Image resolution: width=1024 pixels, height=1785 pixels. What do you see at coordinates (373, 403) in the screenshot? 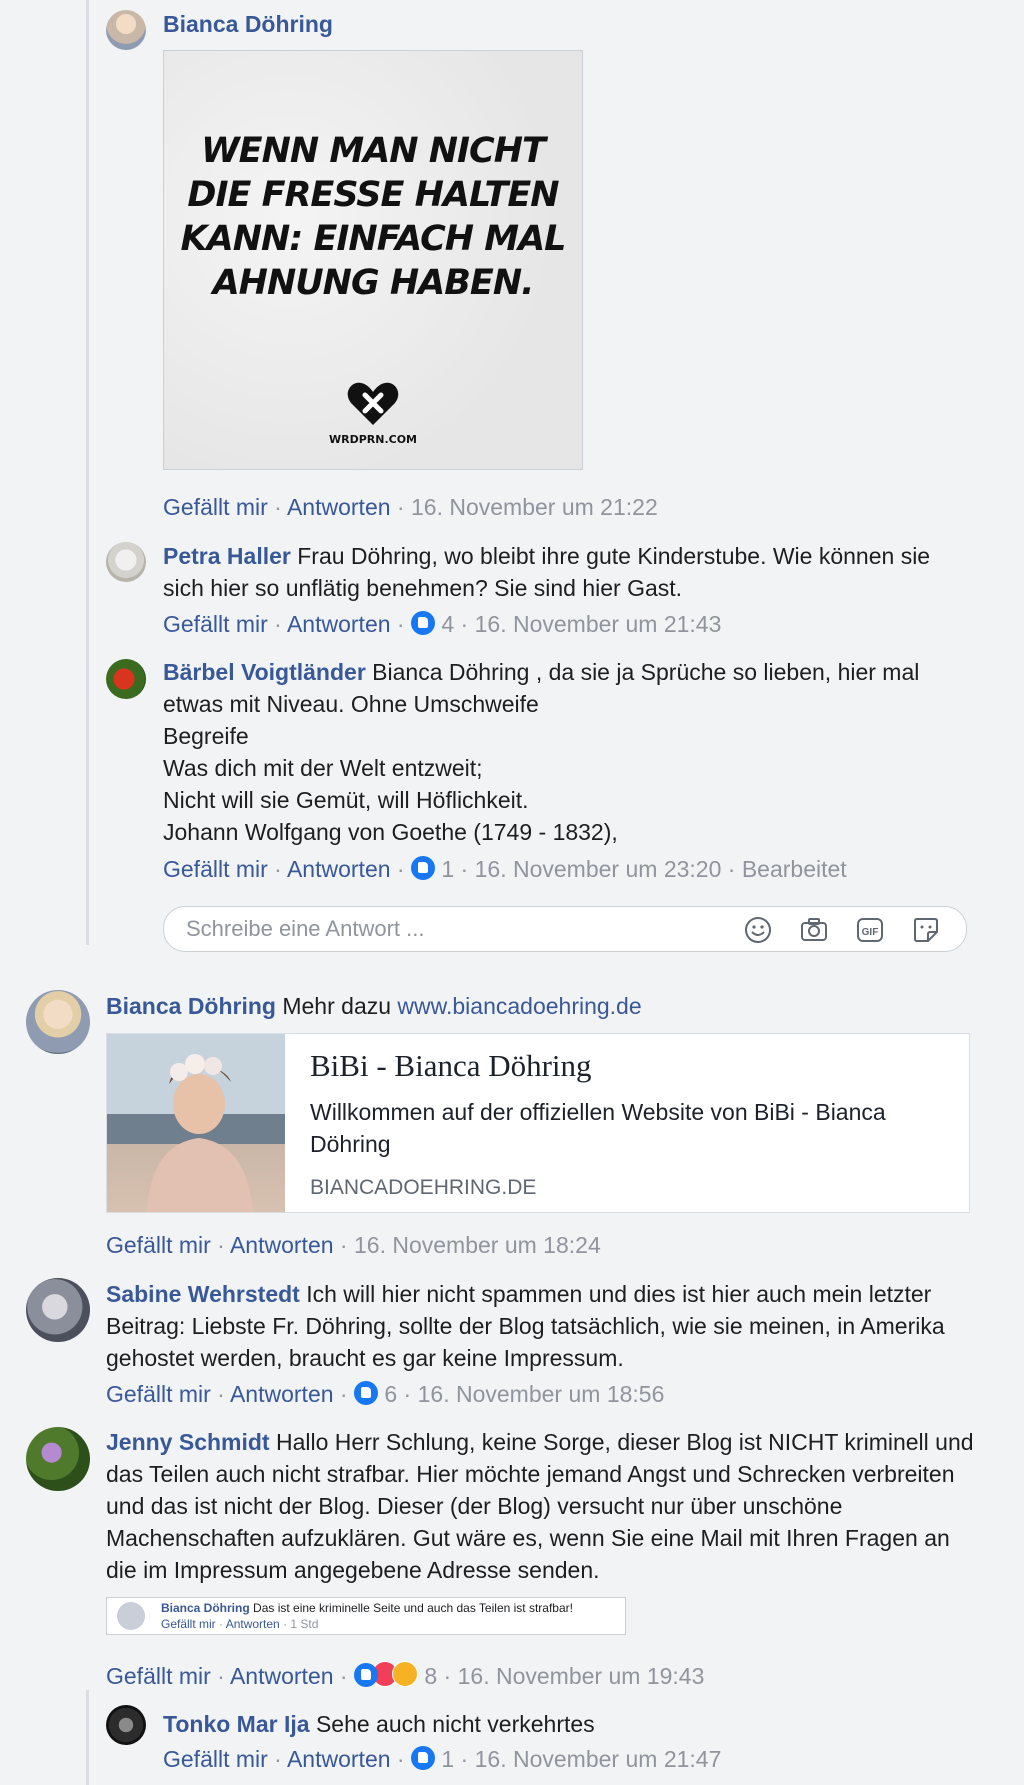
I see `heart-logo-icon` at bounding box center [373, 403].